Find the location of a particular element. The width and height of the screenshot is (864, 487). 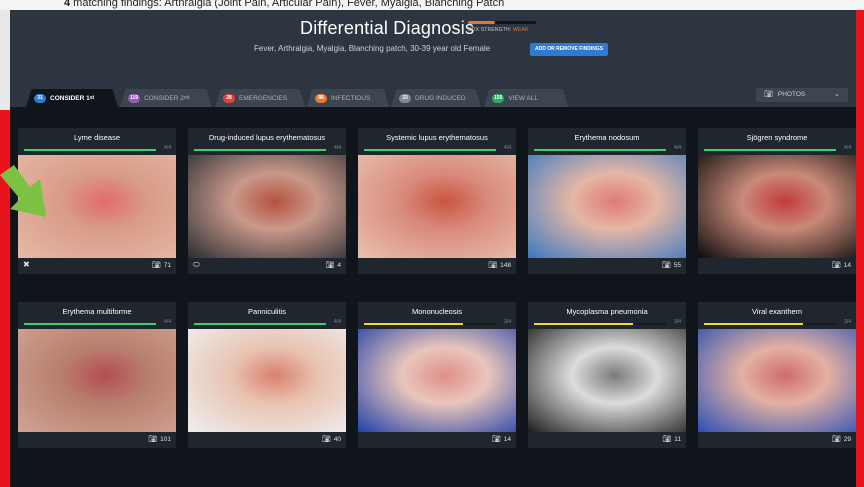

photo-count-value: 148 is located at coordinates (505, 265).